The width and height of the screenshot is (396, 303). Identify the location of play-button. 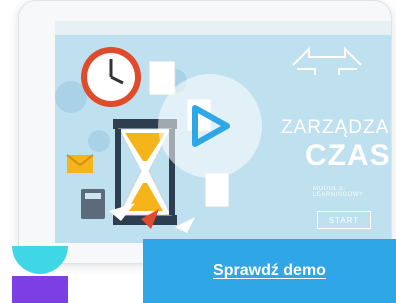
(210, 126).